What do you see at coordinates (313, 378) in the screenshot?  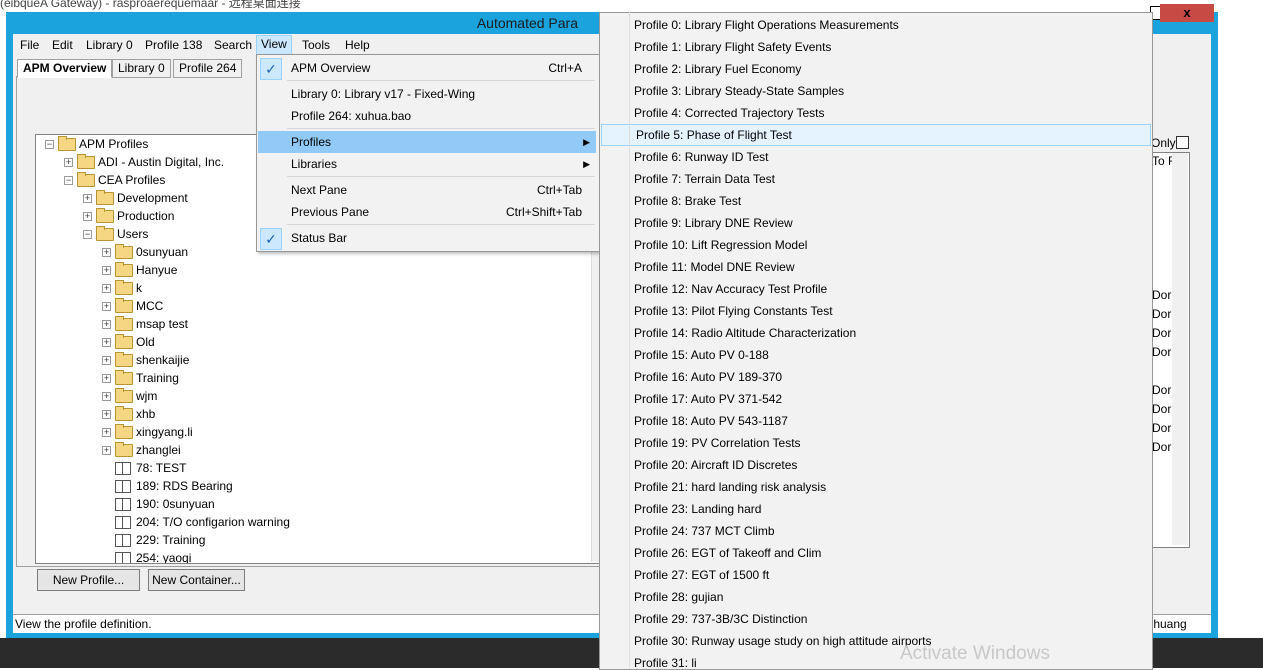 I see `tree-folder-item: + Training` at bounding box center [313, 378].